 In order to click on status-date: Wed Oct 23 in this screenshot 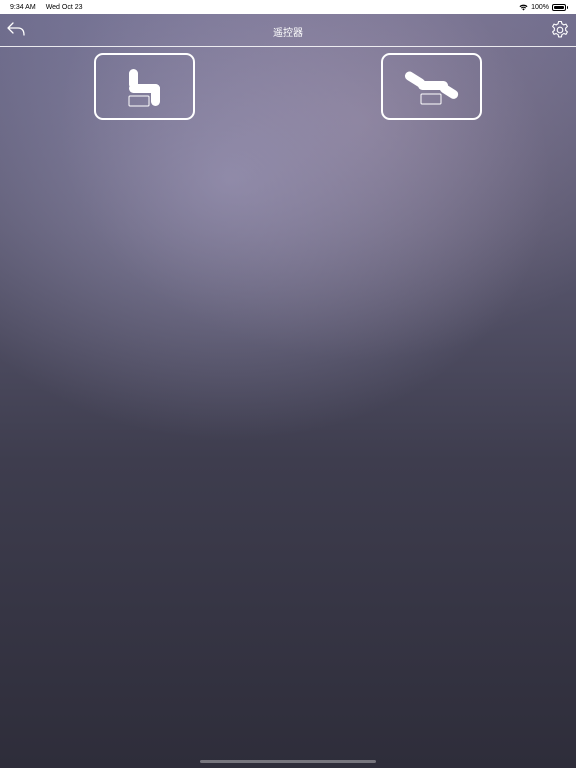, I will do `click(64, 7)`.